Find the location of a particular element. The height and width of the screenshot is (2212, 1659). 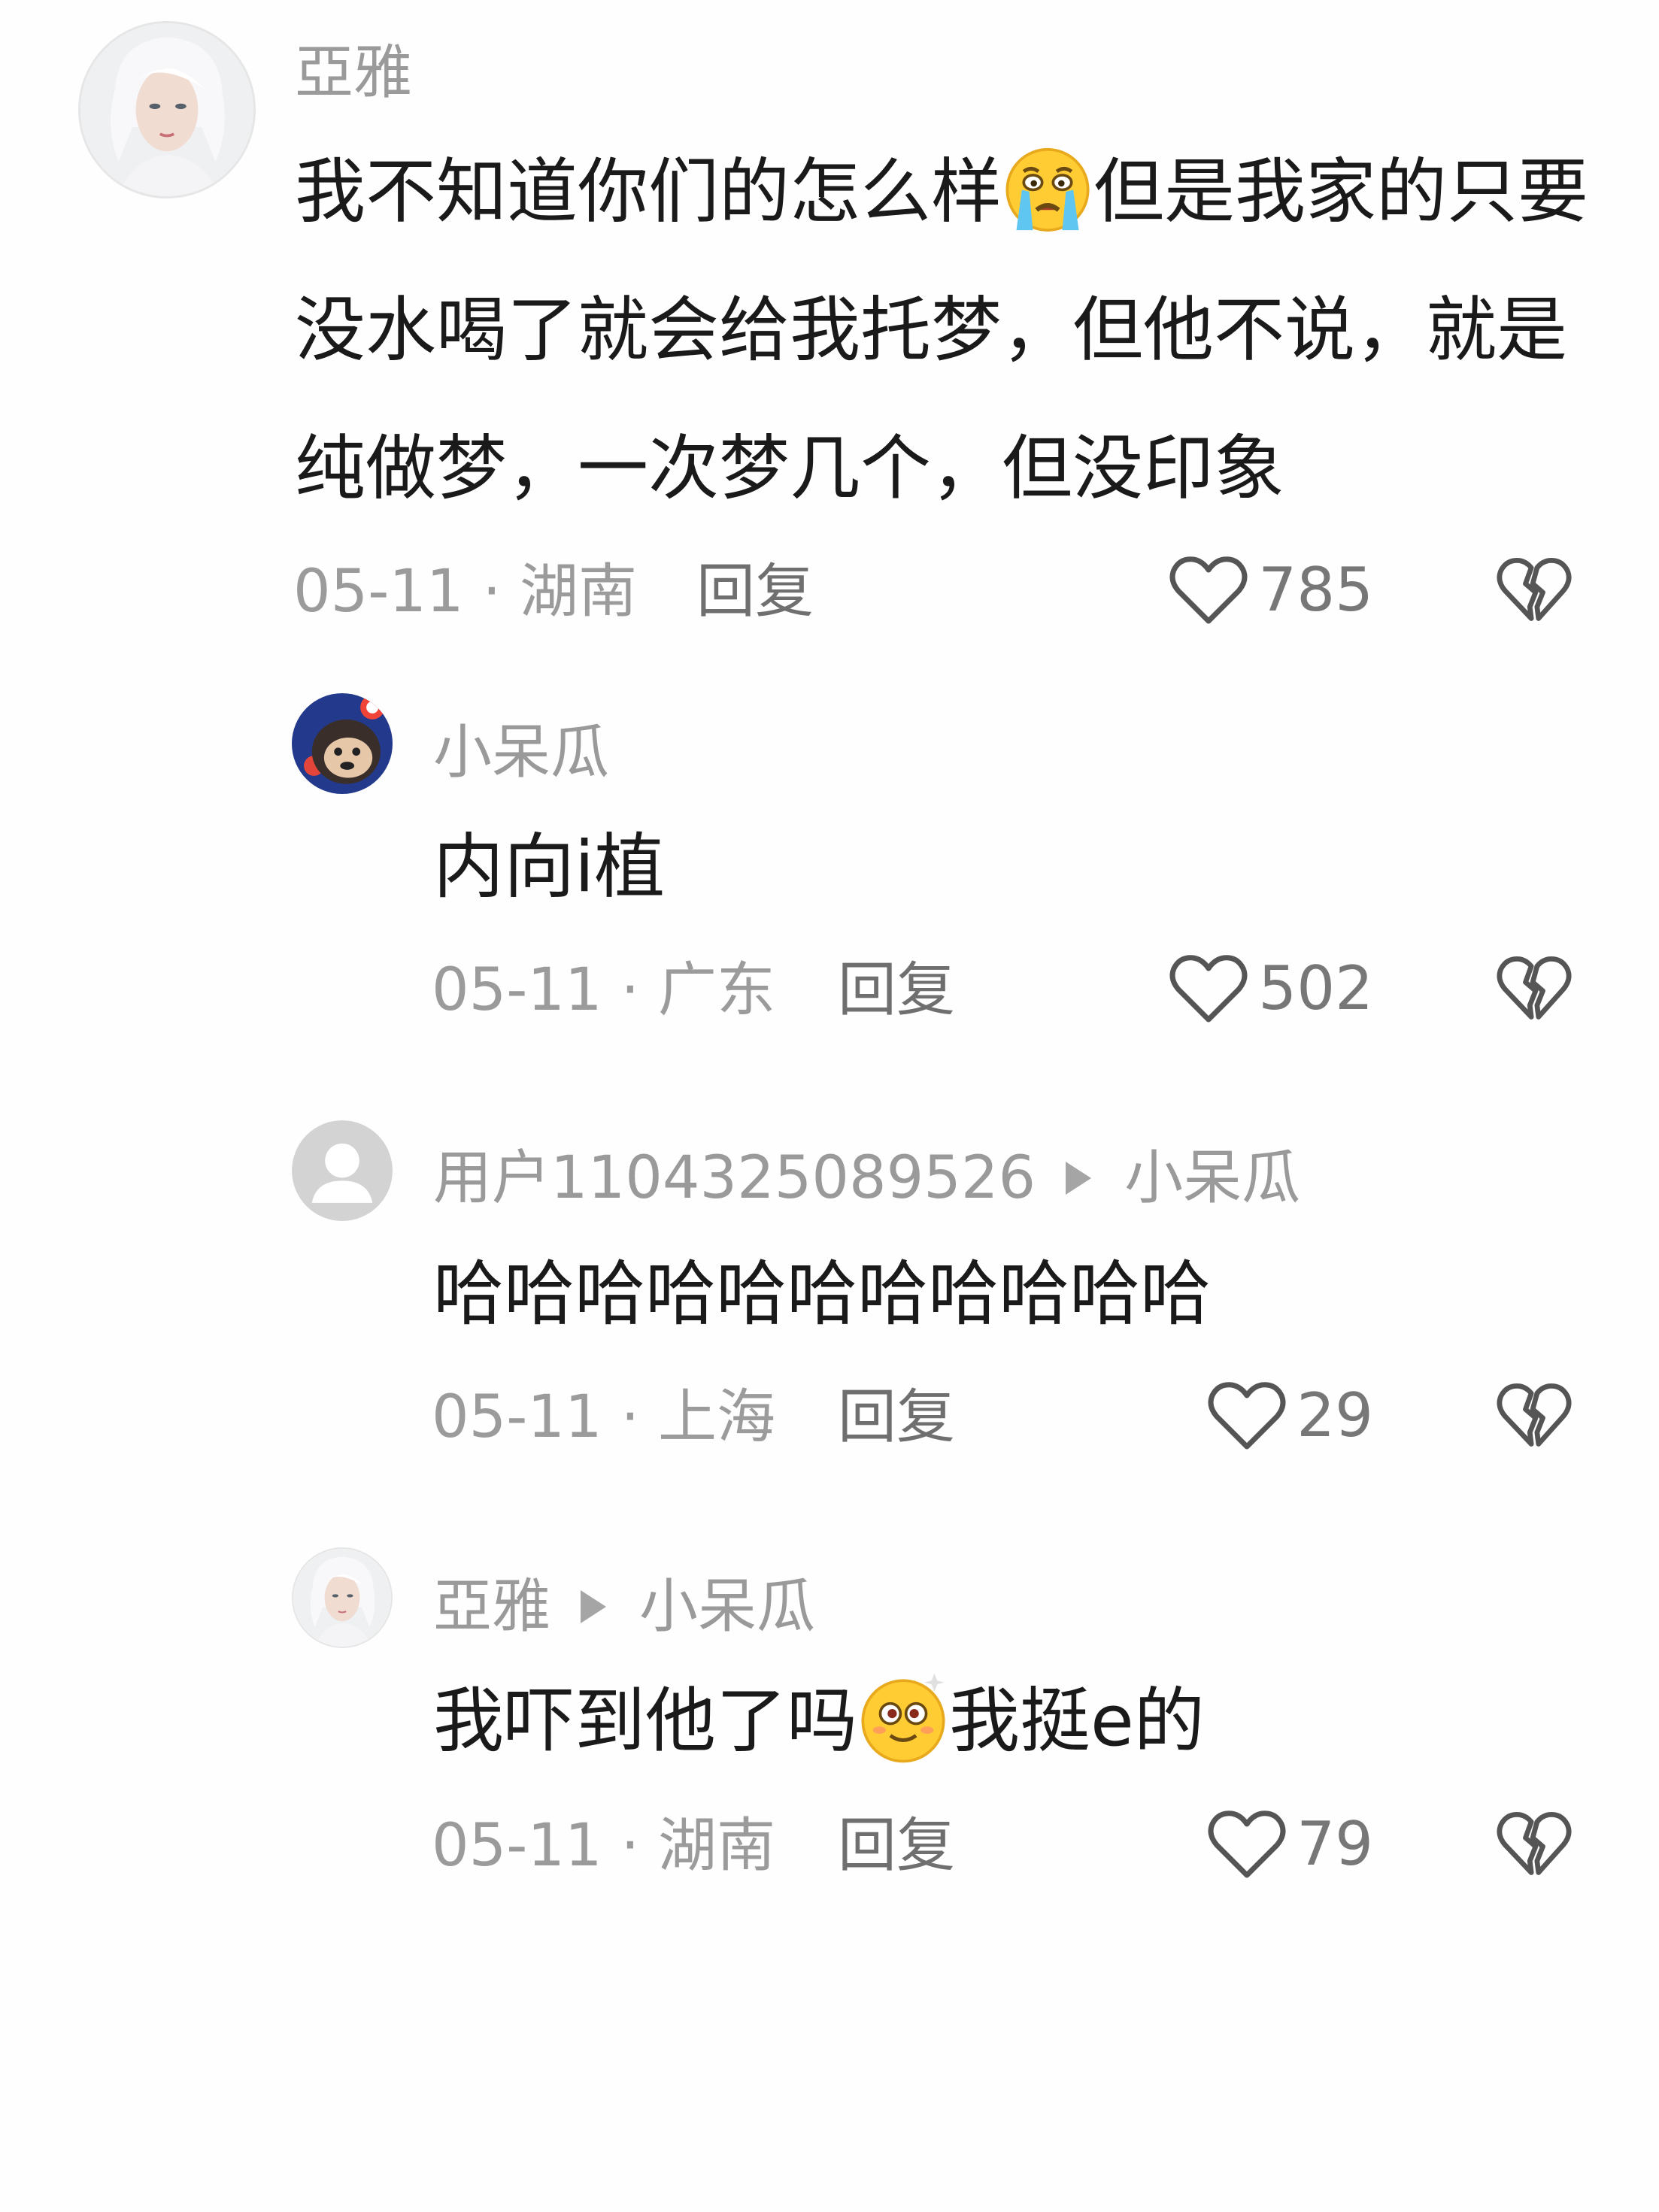

author-name: 小呆瓜 is located at coordinates (521, 753).